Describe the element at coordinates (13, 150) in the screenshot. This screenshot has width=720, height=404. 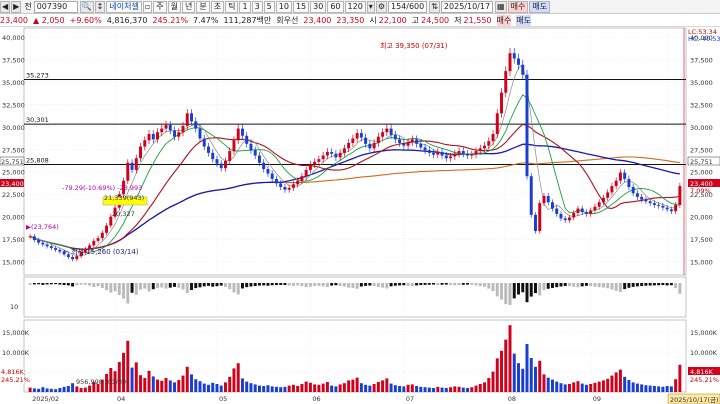
I see `price-tick-label: 27,500` at that location.